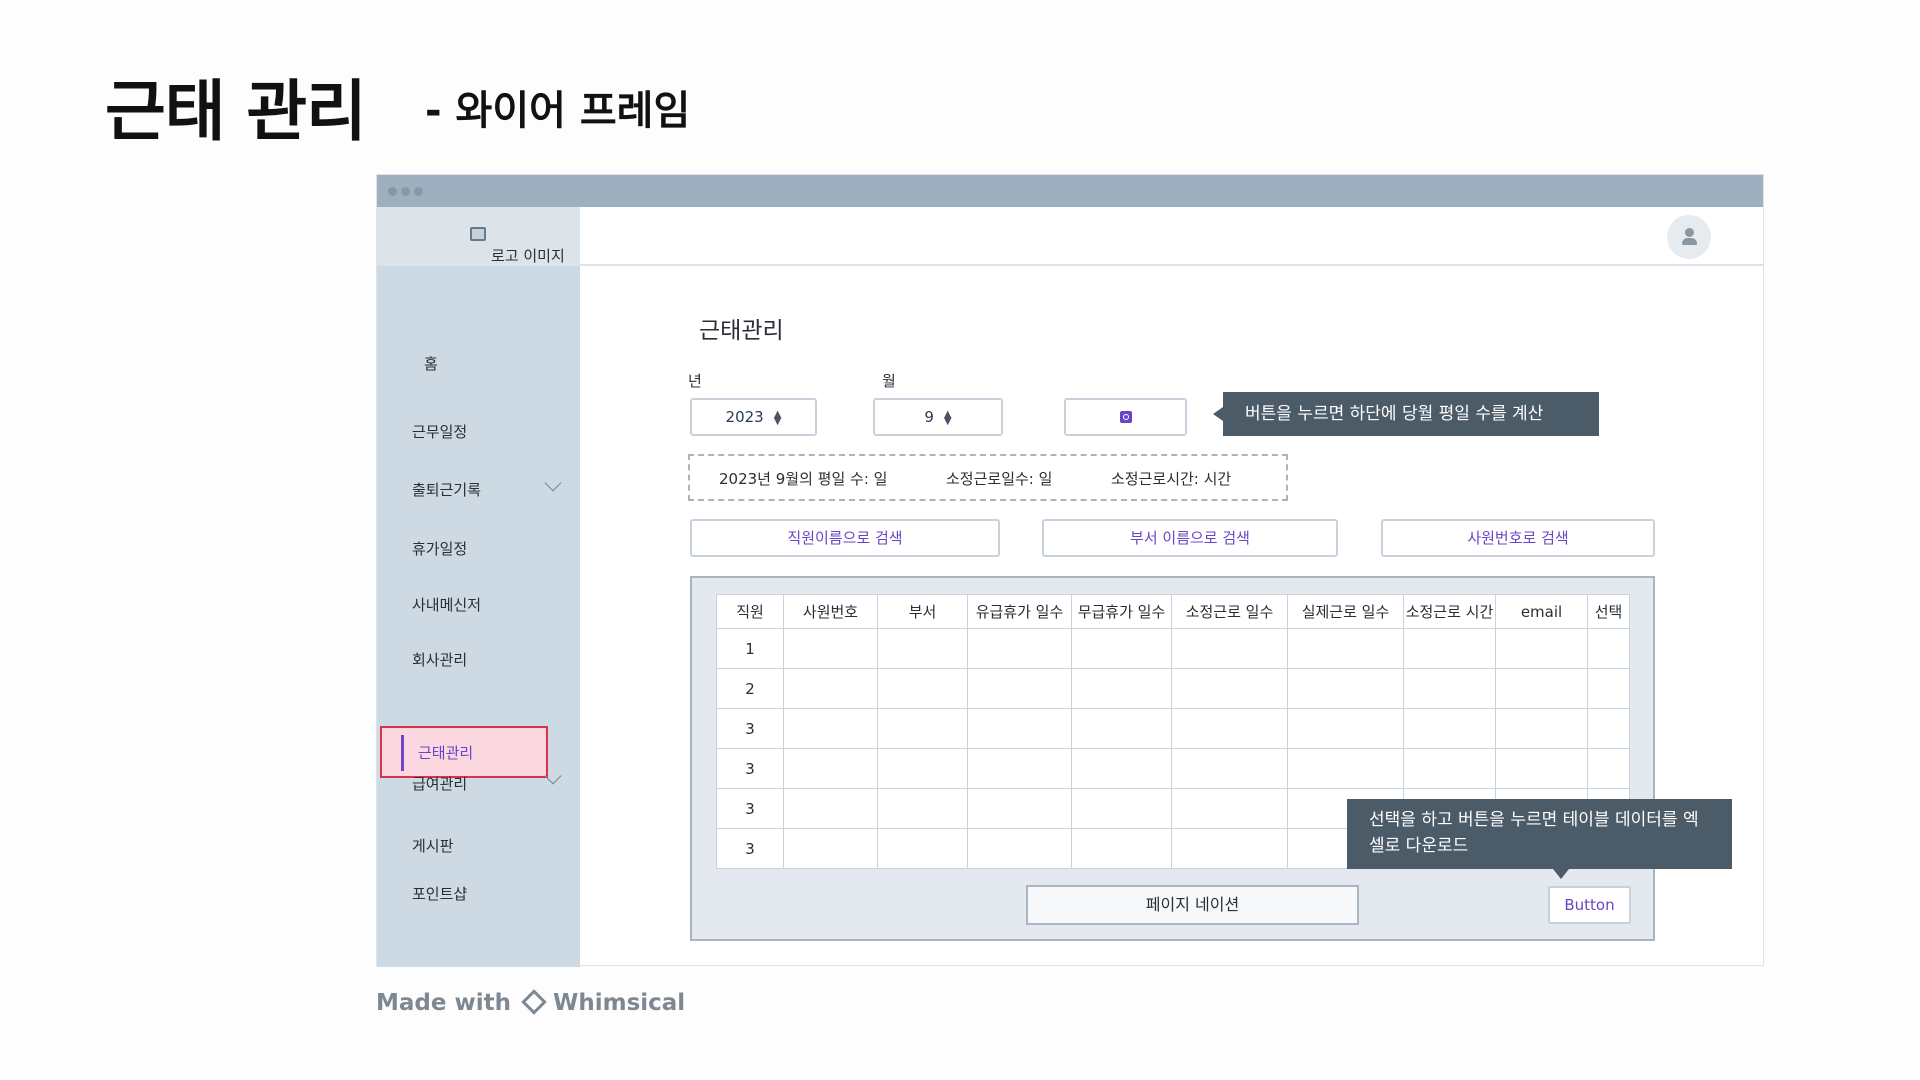  Describe the element at coordinates (619, 1003) in the screenshot. I see `brand-text: Whimsical` at that location.